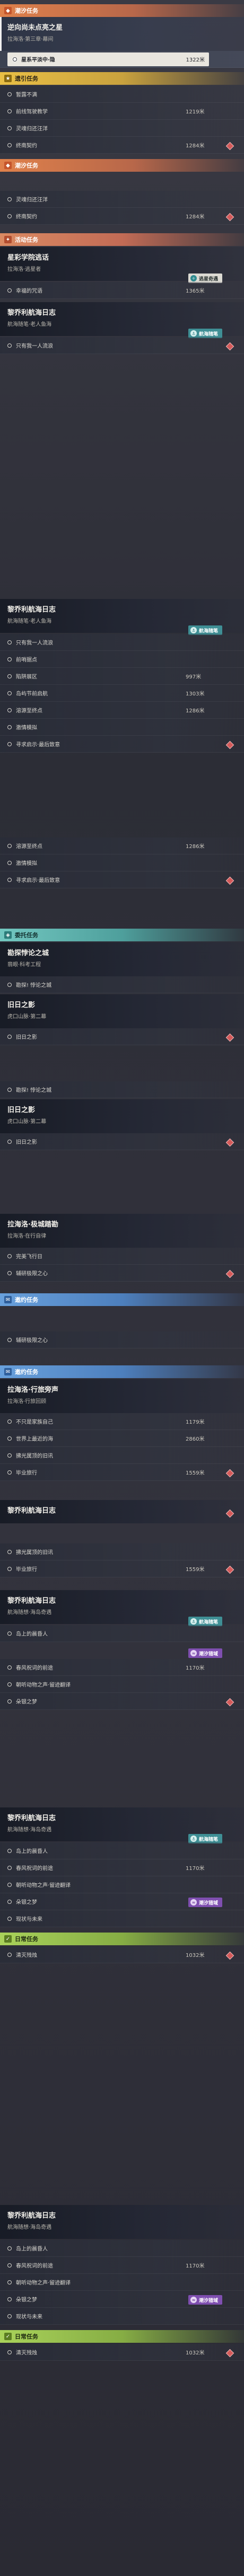  What do you see at coordinates (122, 239) in the screenshot?
I see `section-header-event: ✦ 活动任务` at bounding box center [122, 239].